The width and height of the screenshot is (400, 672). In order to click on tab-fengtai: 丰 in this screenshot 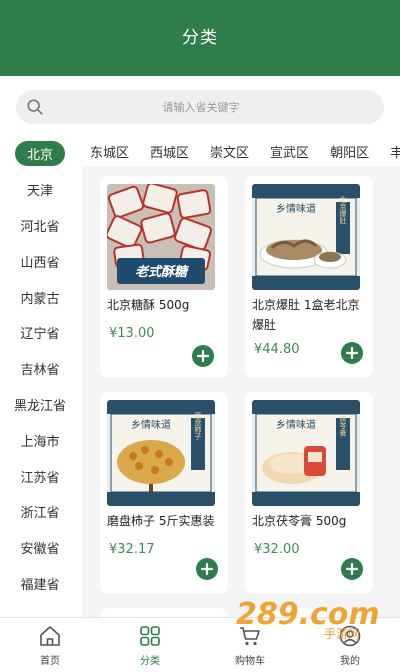, I will do `click(395, 151)`.